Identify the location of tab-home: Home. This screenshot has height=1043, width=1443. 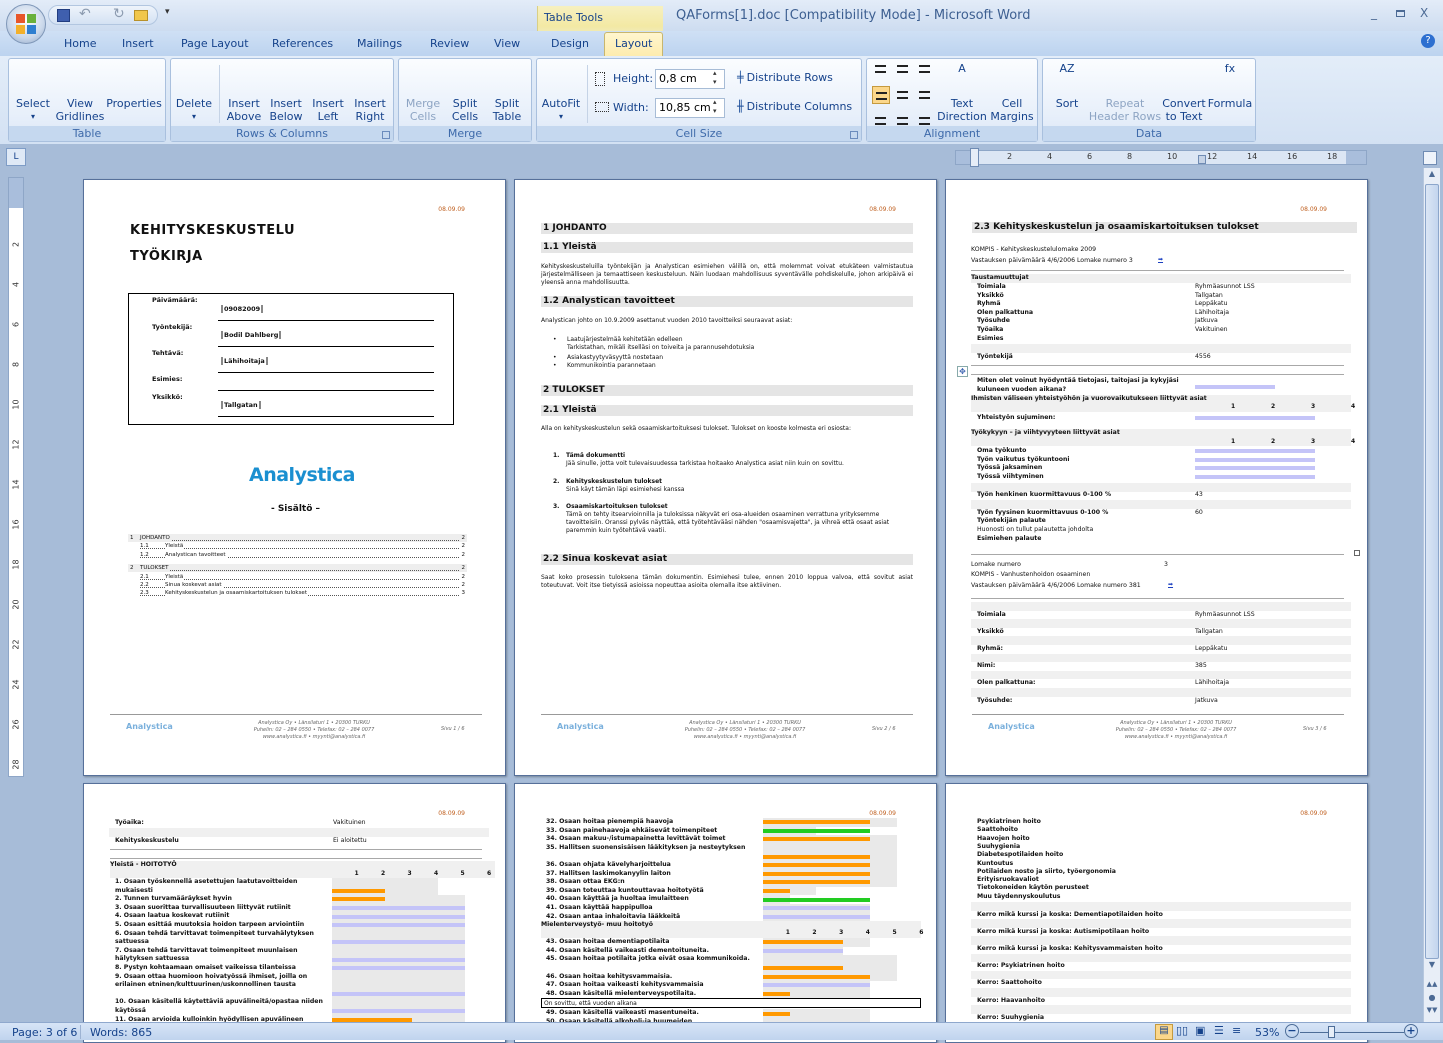
(80, 43).